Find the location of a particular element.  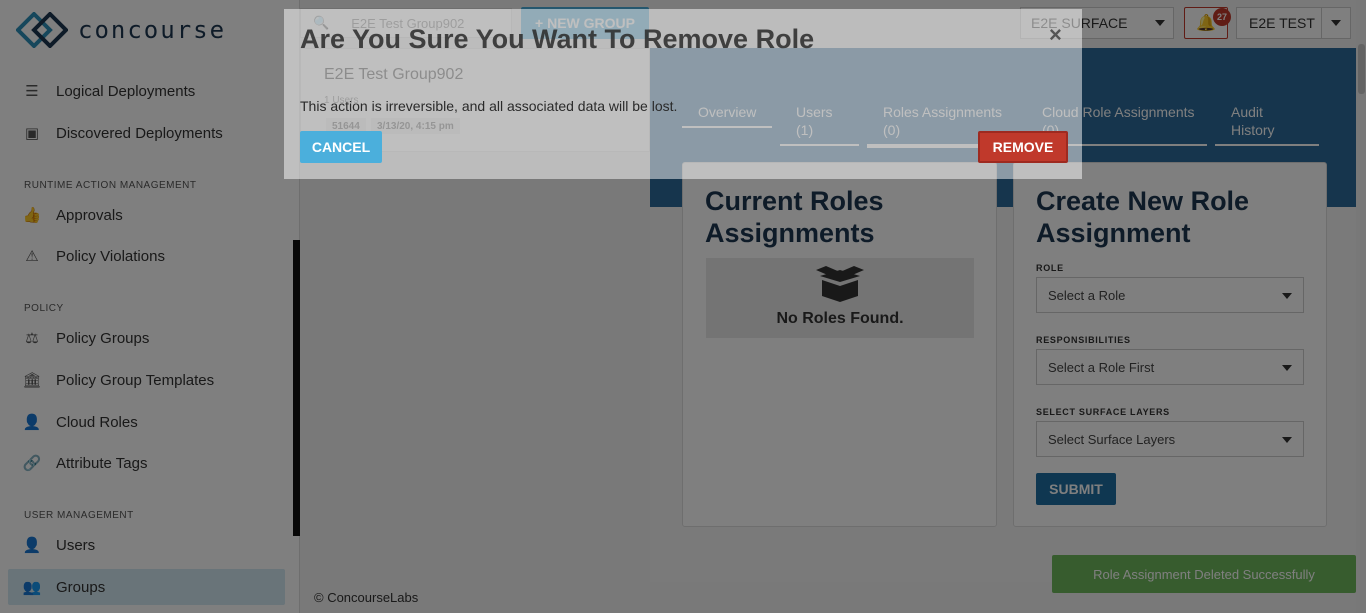

remove-button: REMOVE is located at coordinates (1023, 147).